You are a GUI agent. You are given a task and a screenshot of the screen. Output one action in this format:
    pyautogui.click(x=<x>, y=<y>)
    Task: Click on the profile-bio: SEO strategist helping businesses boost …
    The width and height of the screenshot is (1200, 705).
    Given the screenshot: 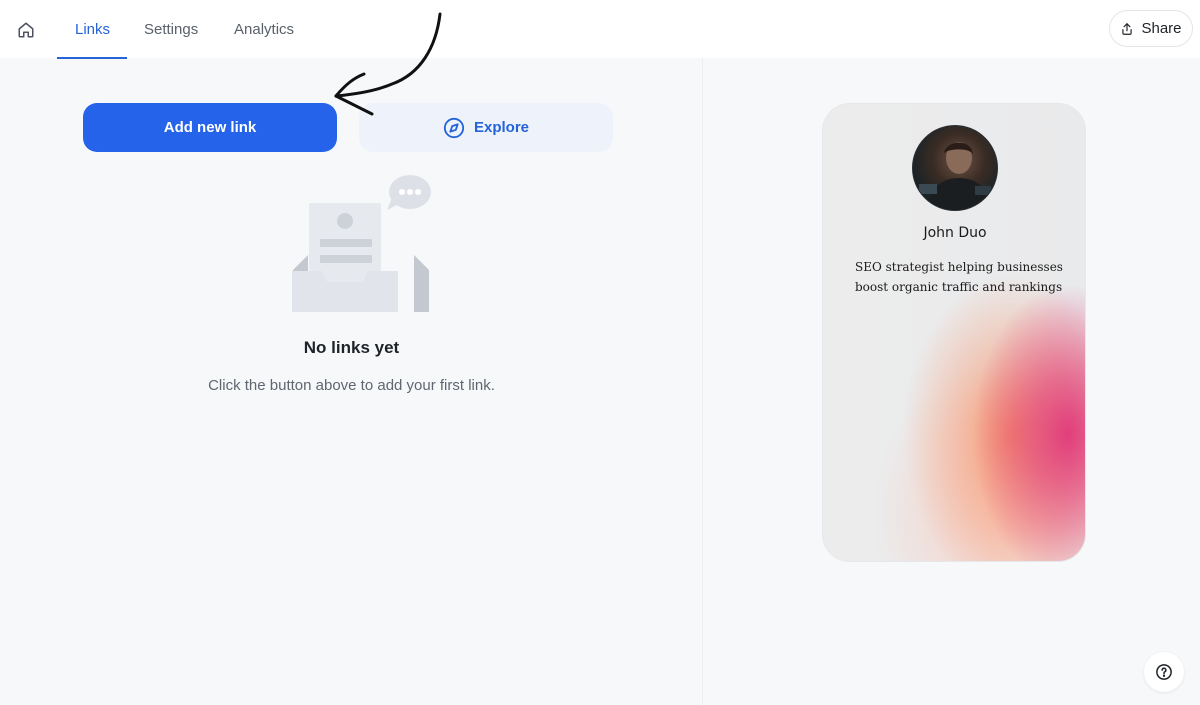 What is the action you would take?
    pyautogui.click(x=960, y=277)
    